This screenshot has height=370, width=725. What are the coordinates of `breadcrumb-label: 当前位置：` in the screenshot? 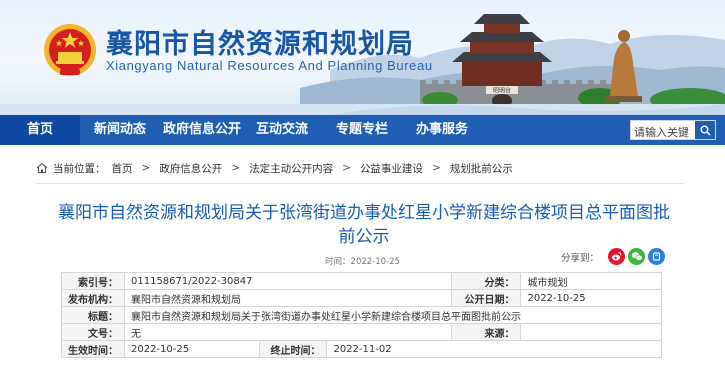 It's located at (79, 168).